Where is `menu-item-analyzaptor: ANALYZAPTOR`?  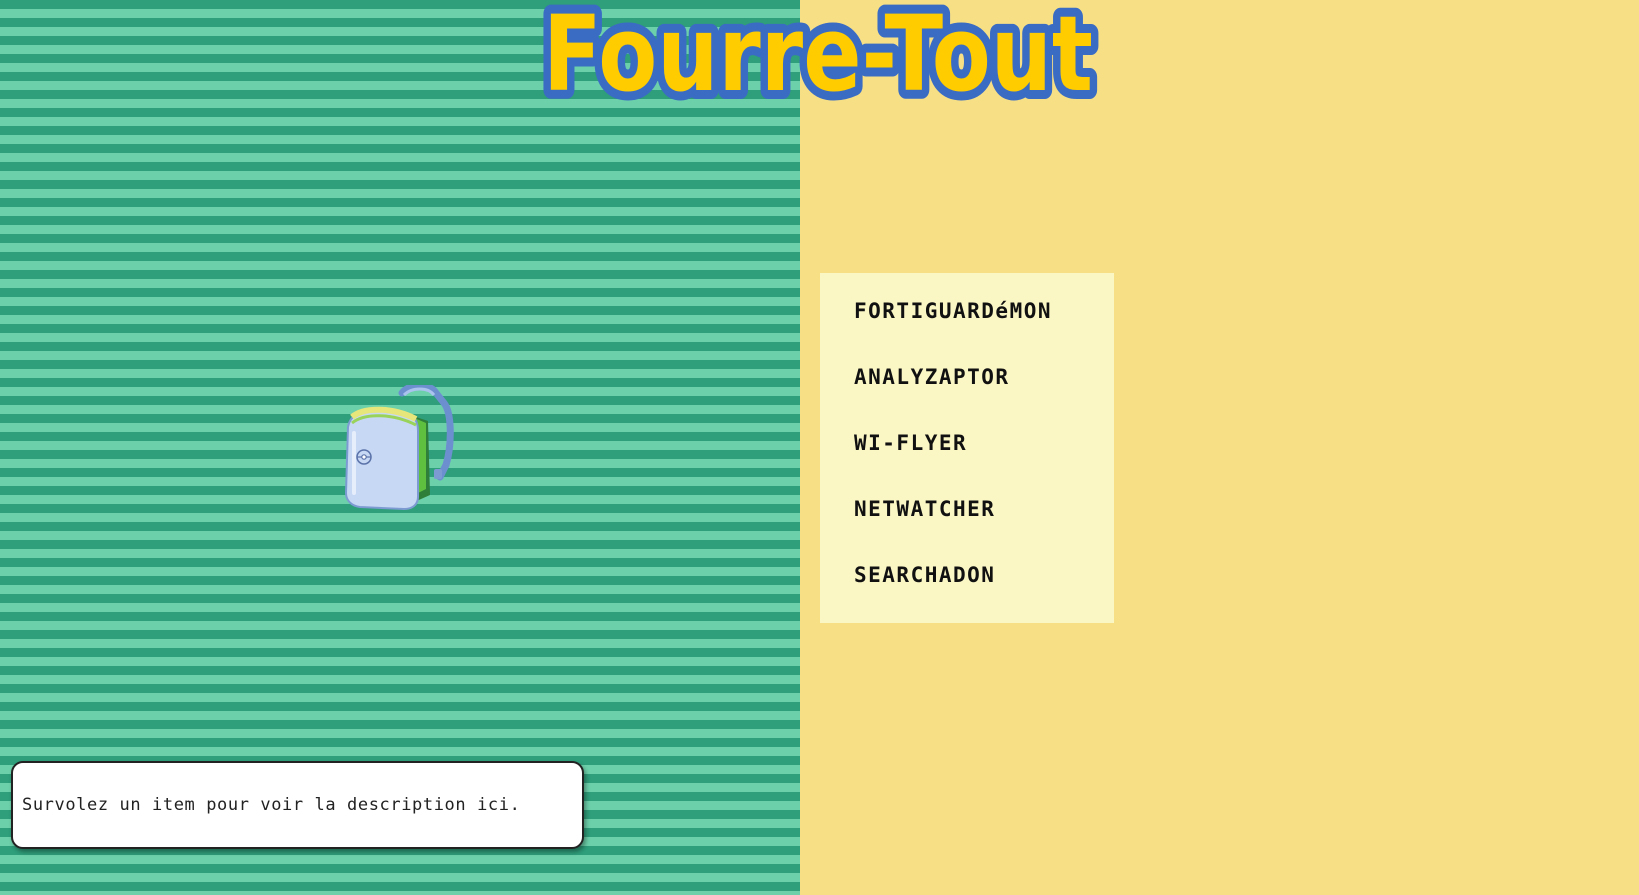
menu-item-analyzaptor: ANALYZAPTOR is located at coordinates (984, 400).